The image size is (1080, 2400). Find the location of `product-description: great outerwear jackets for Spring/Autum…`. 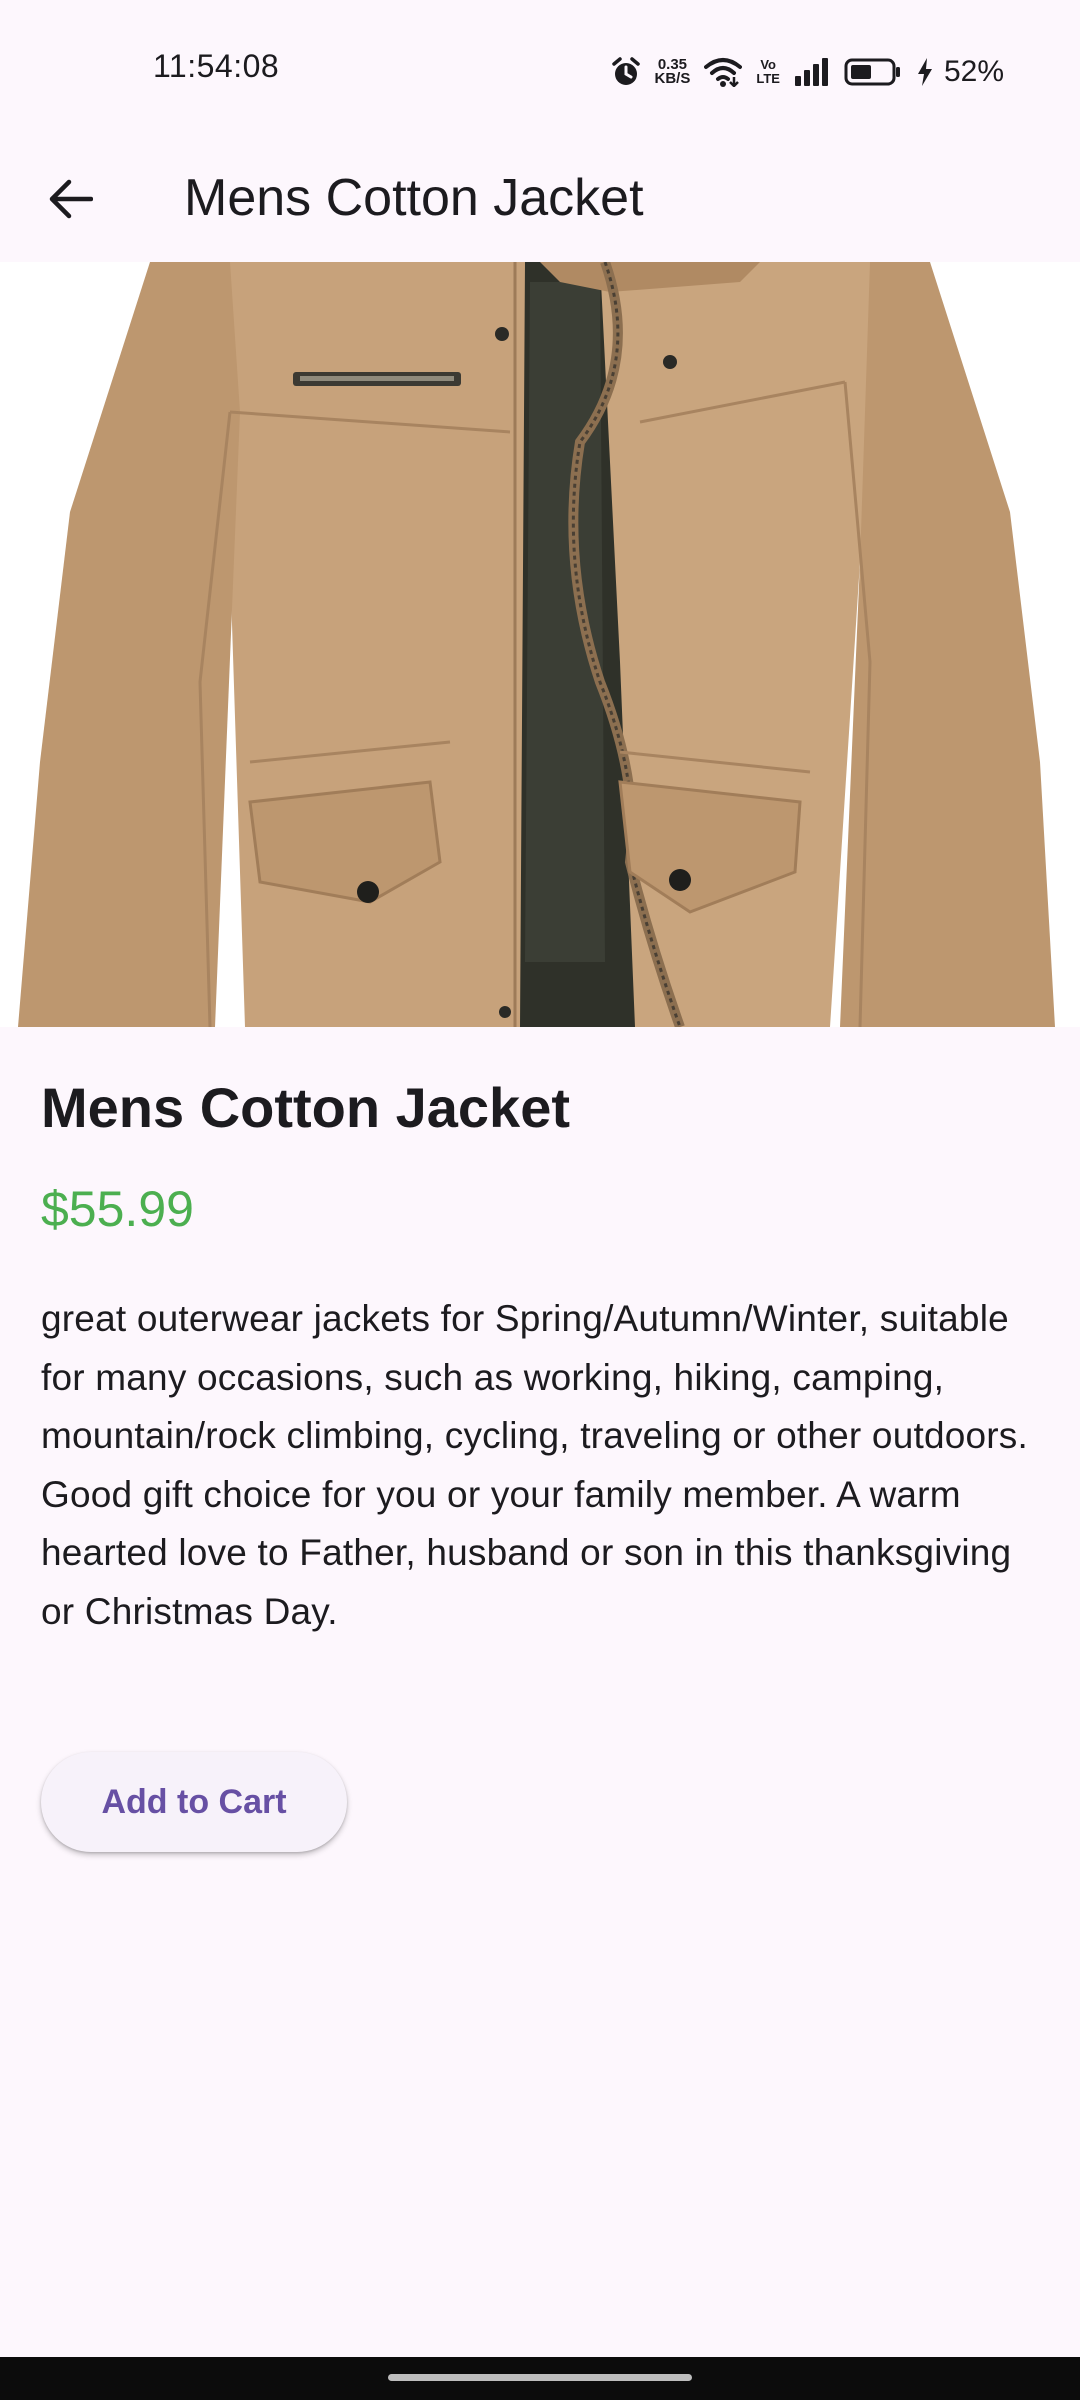

product-description: great outerwear jackets for Spring/Autum… is located at coordinates (534, 1465).